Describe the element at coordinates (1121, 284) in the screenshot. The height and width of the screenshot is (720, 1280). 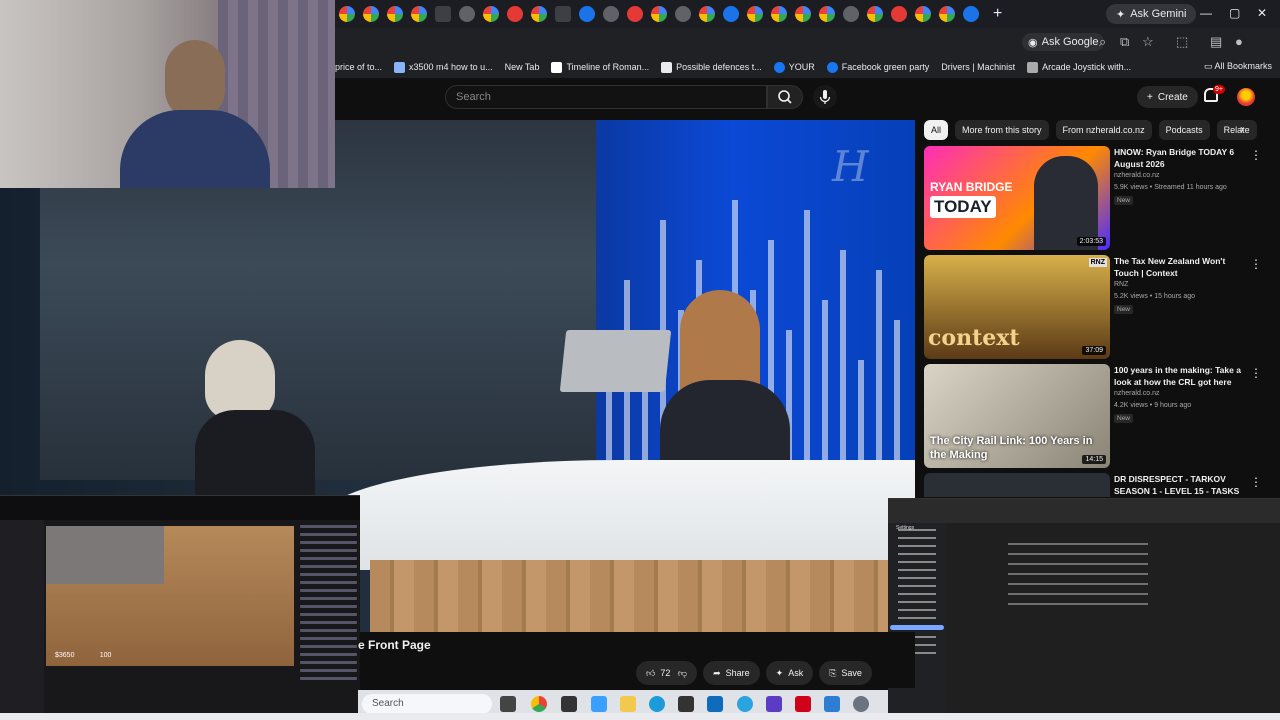
I see `channel-name: RNZ` at that location.